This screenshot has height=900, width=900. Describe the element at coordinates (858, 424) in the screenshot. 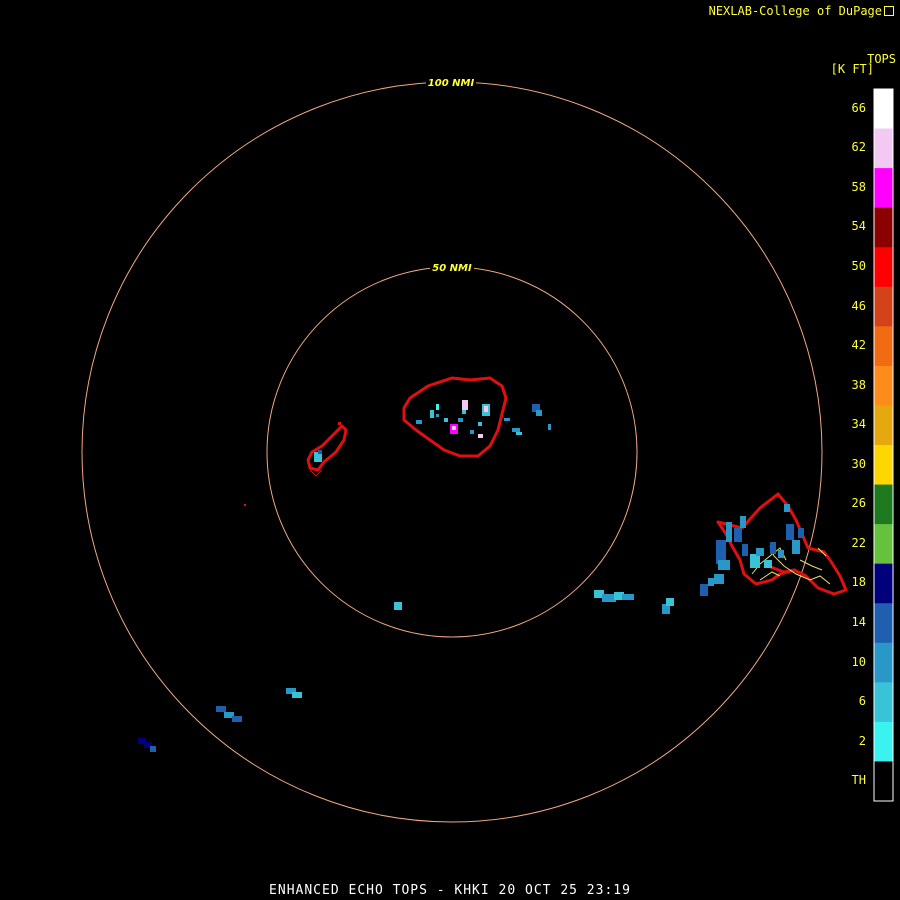

I see `legend-tick-label: 34` at that location.